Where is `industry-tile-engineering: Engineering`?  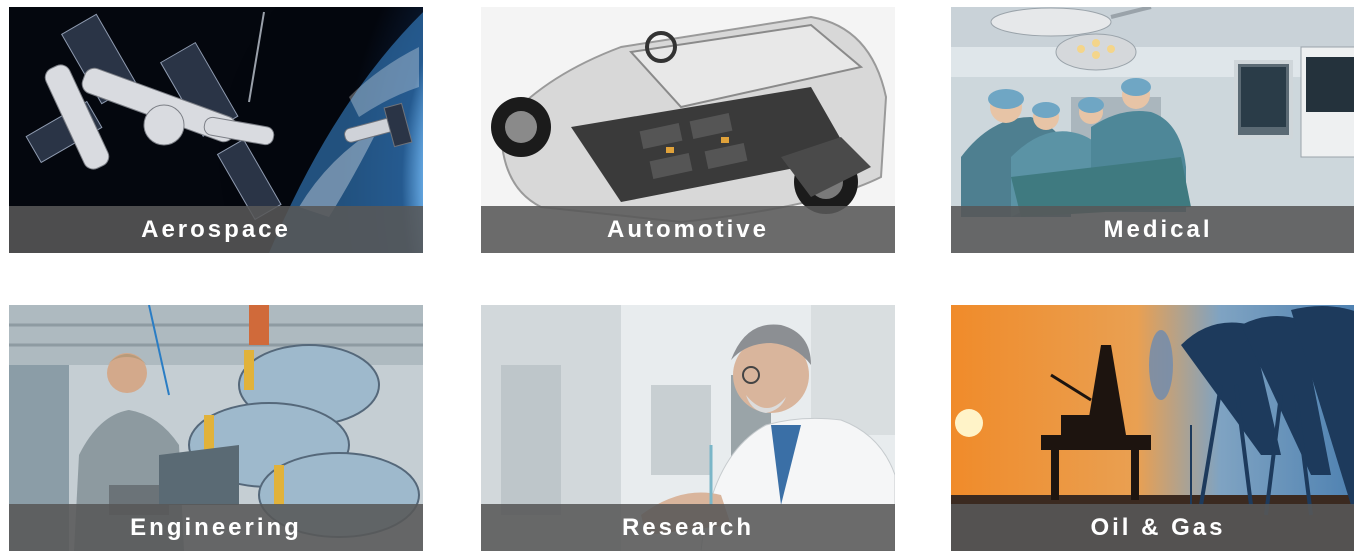 industry-tile-engineering: Engineering is located at coordinates (216, 428).